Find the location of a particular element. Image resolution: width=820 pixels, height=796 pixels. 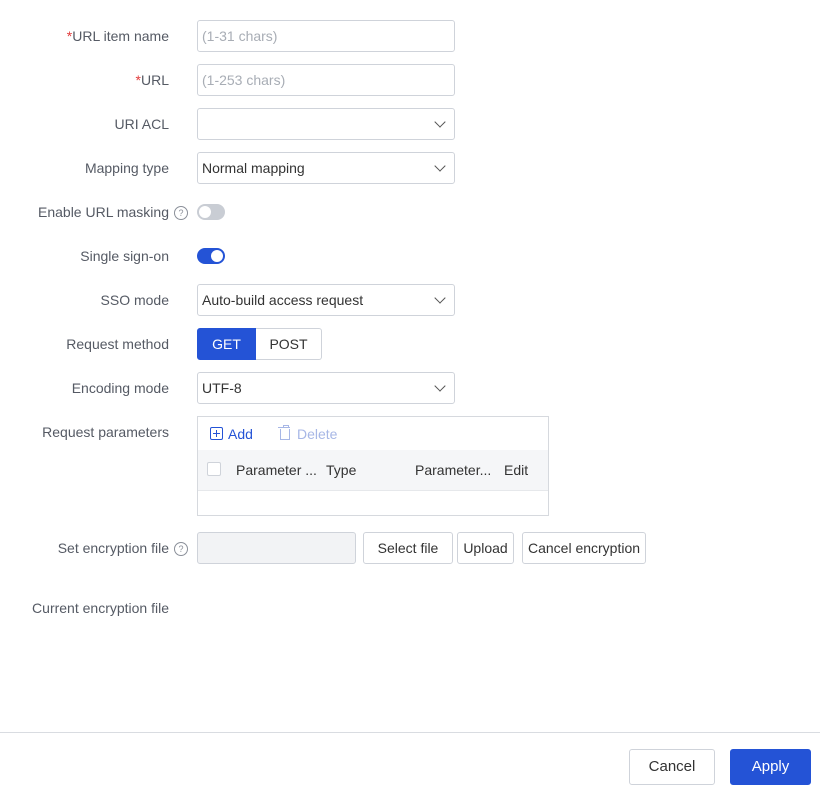

select-file-button: Select file is located at coordinates (408, 548).